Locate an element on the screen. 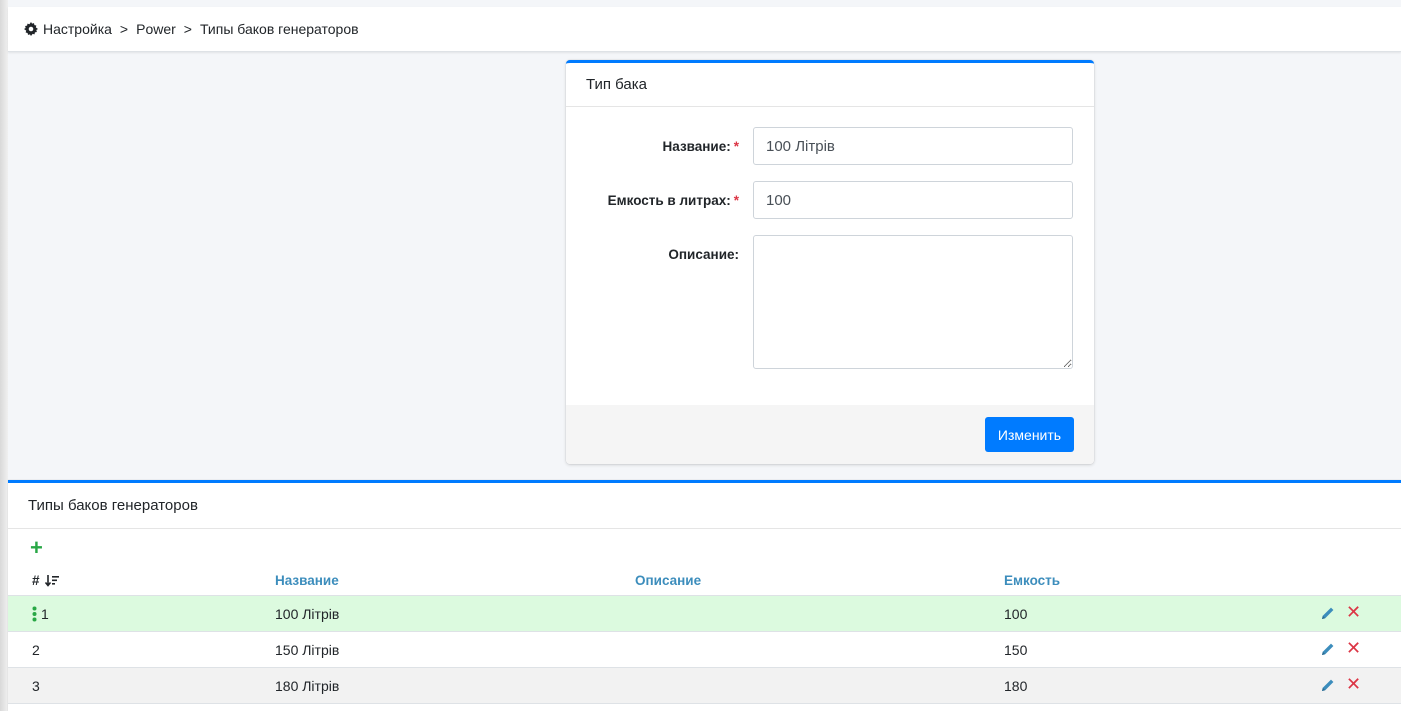  row-num: 3 is located at coordinates (36, 686).